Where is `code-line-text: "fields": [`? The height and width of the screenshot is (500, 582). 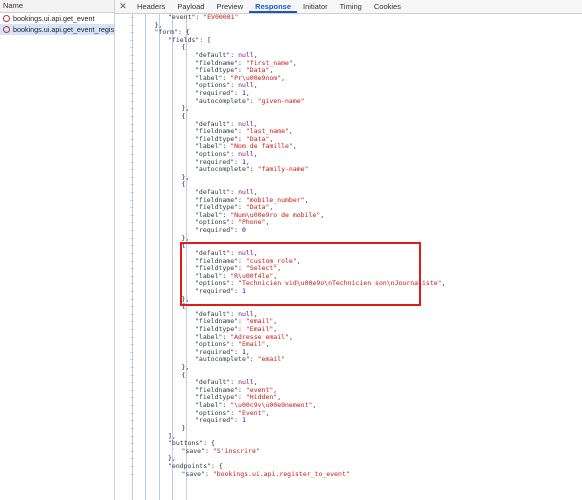 code-line-text: "fields": [ is located at coordinates (190, 39).